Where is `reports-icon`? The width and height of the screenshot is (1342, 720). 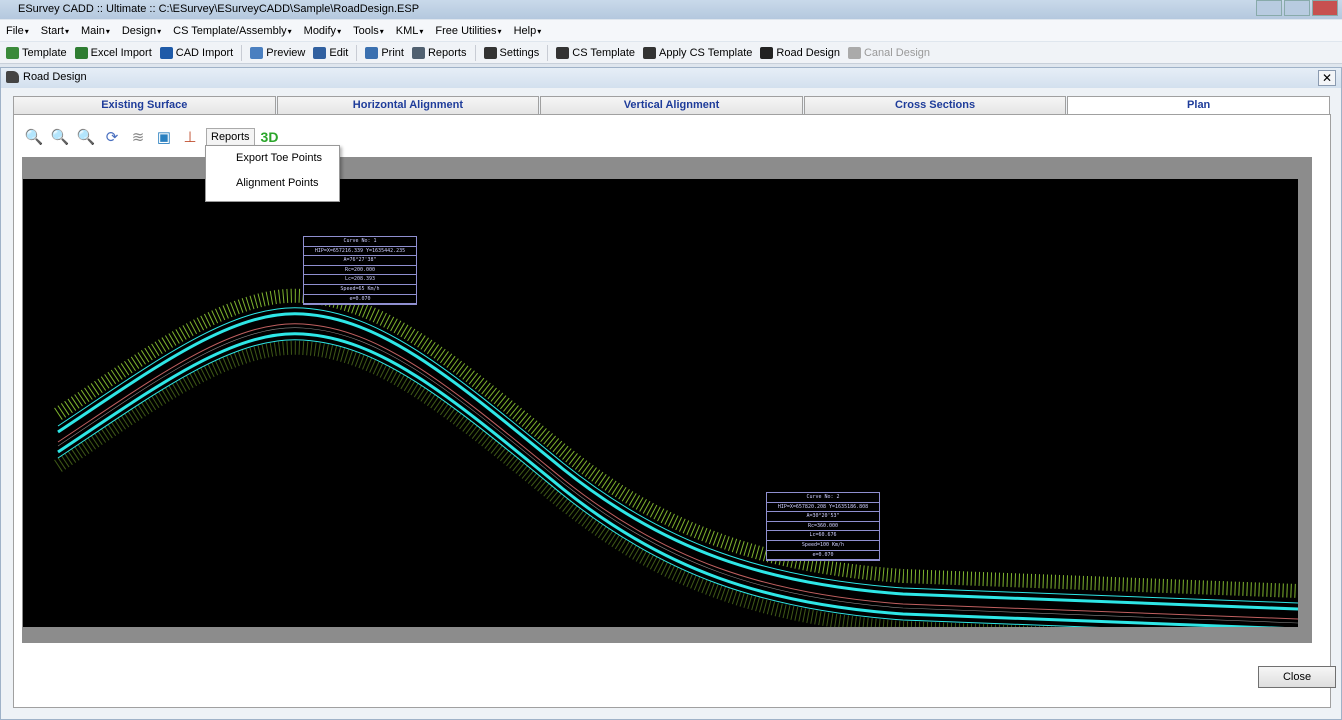
reports-icon is located at coordinates (418, 52).